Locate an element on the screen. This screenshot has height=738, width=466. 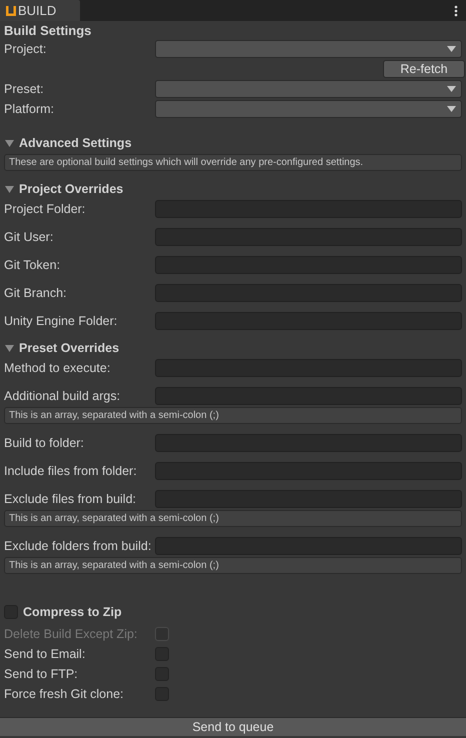
field-label: Exclude folders from build: is located at coordinates (78, 546).